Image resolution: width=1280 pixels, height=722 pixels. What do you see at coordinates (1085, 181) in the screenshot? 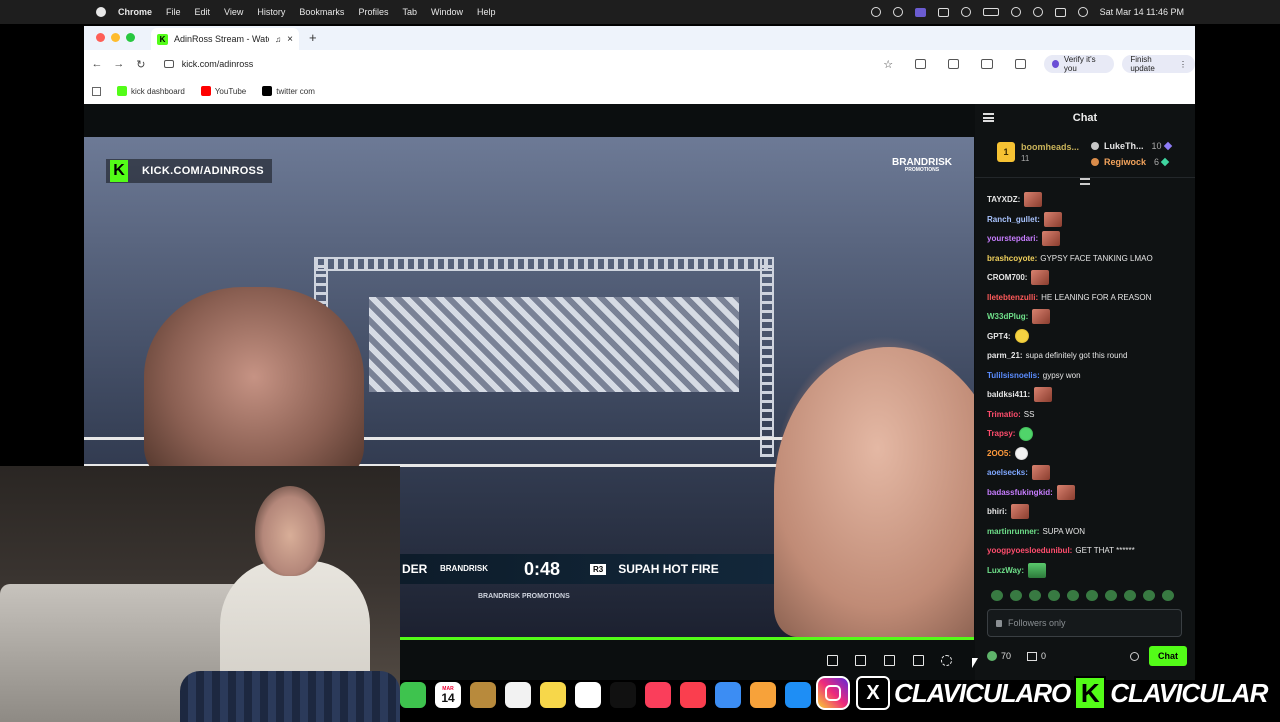
I see `expand-pinned-icon` at bounding box center [1085, 181].